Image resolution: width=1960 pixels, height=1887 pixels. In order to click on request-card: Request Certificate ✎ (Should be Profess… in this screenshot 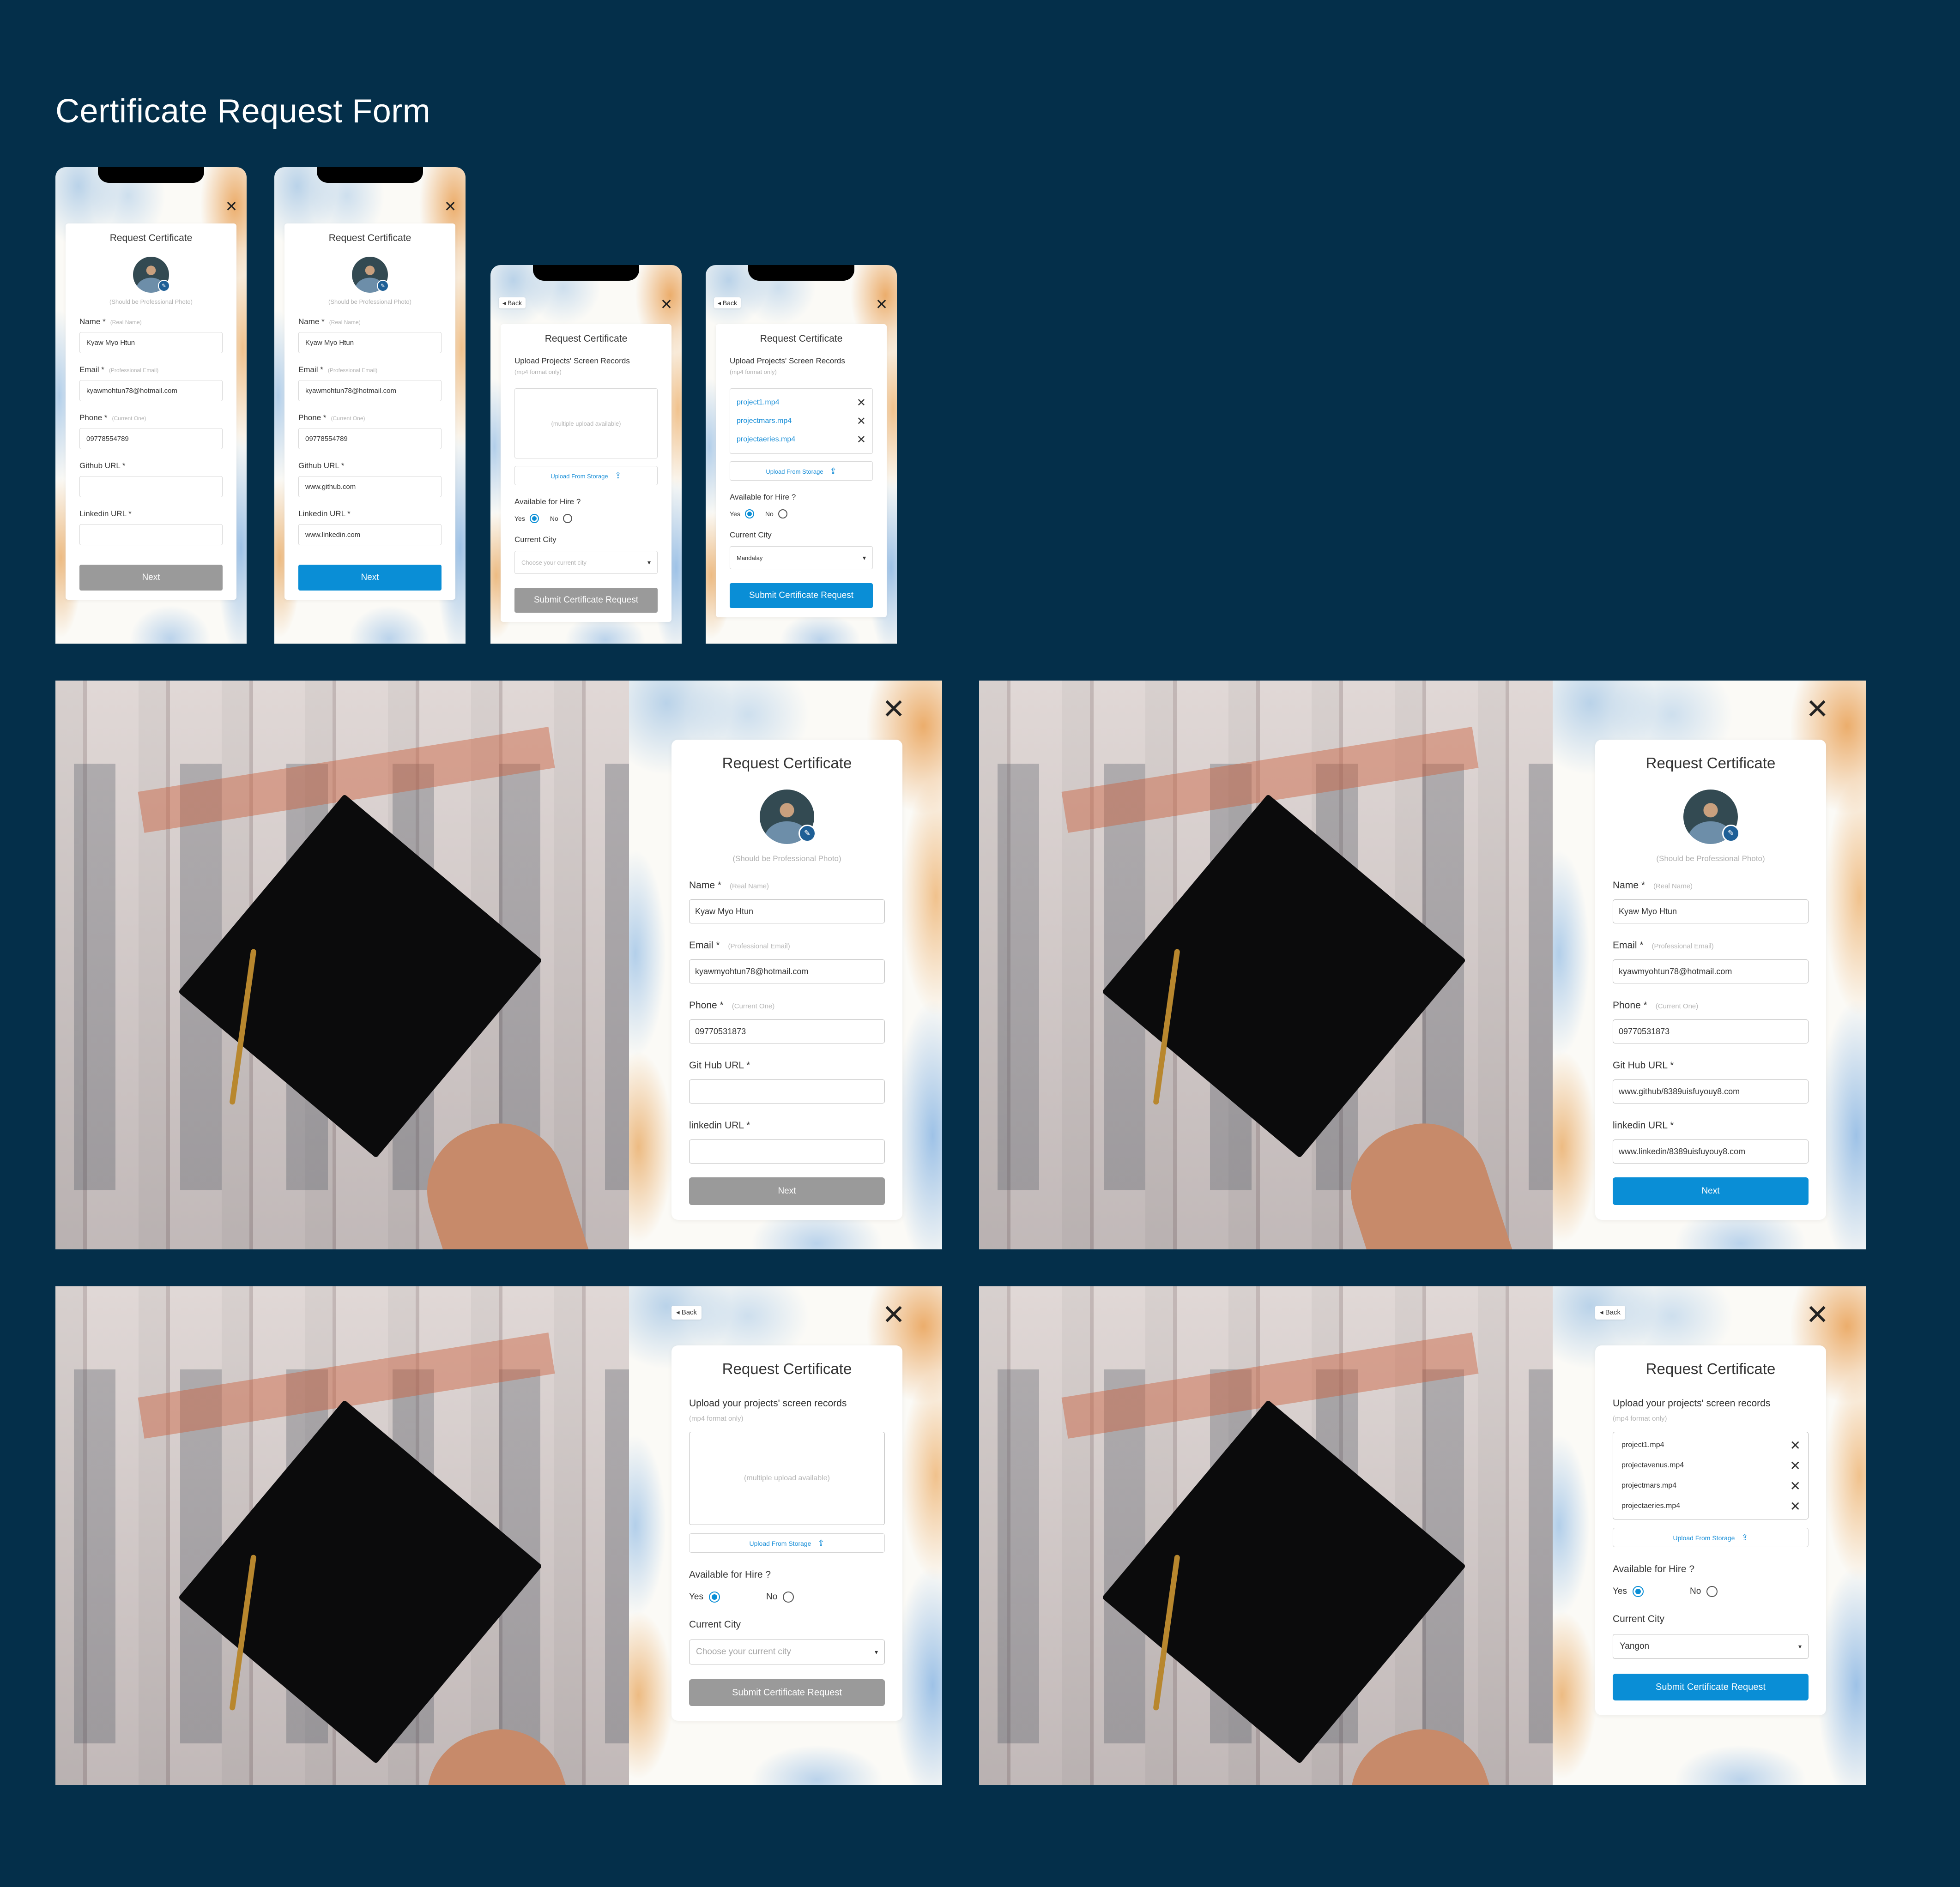, I will do `click(786, 980)`.